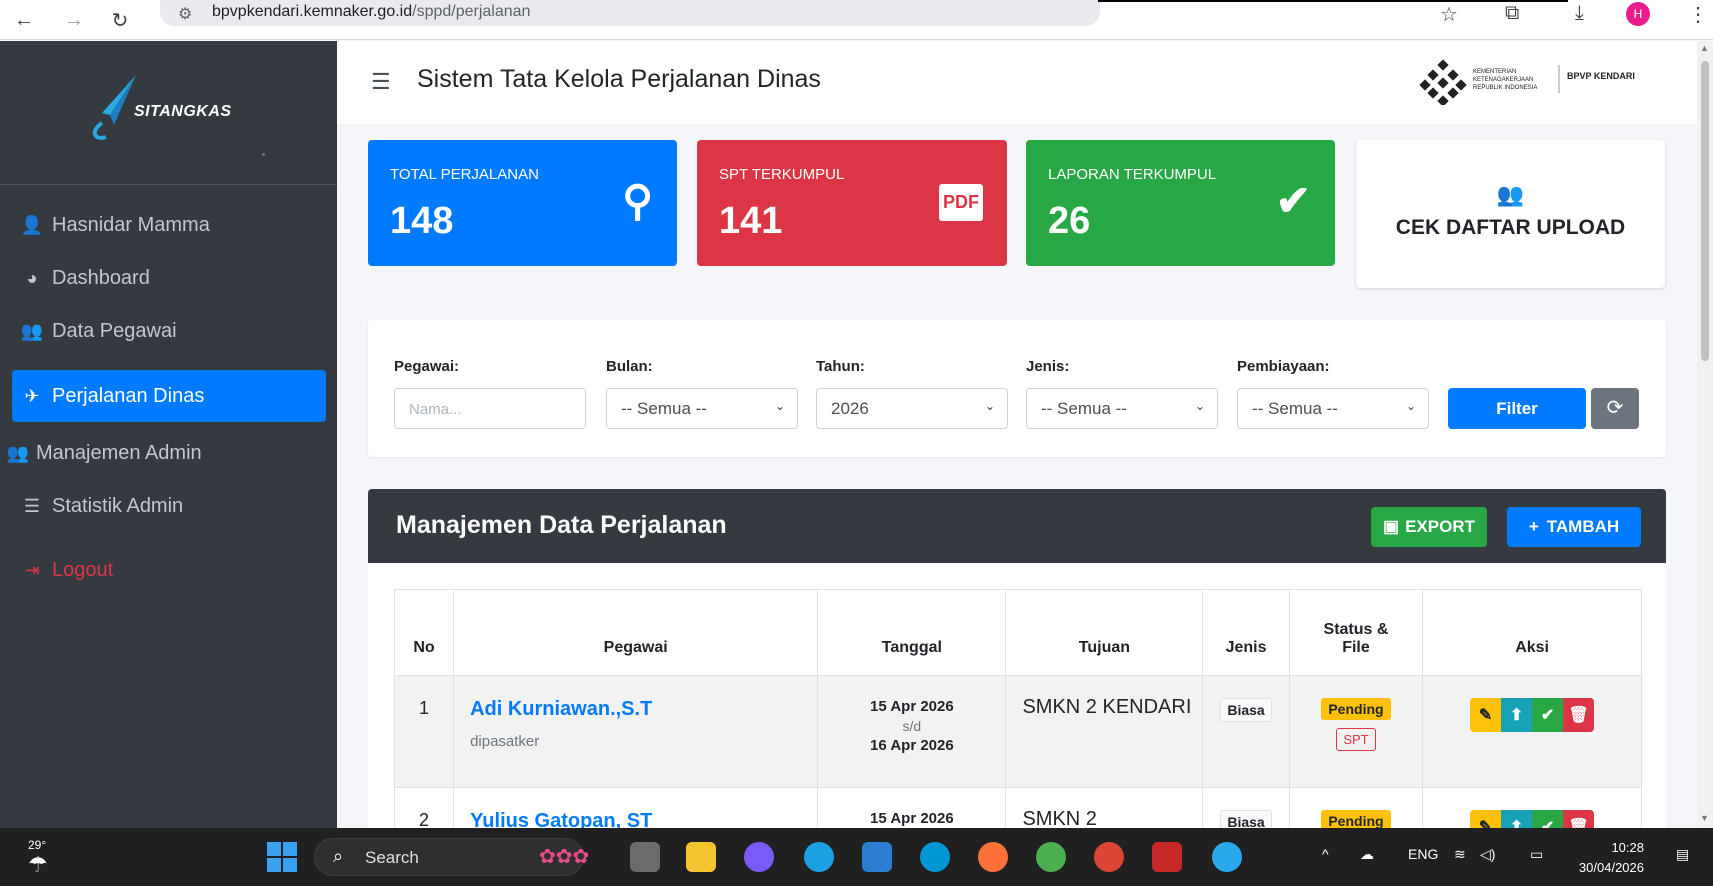 The image size is (1713, 886). I want to click on volume-icon: ◁), so click(1487, 854).